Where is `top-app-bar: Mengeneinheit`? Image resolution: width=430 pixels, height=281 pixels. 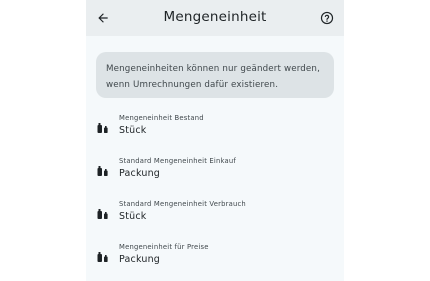 top-app-bar: Mengeneinheit is located at coordinates (215, 18).